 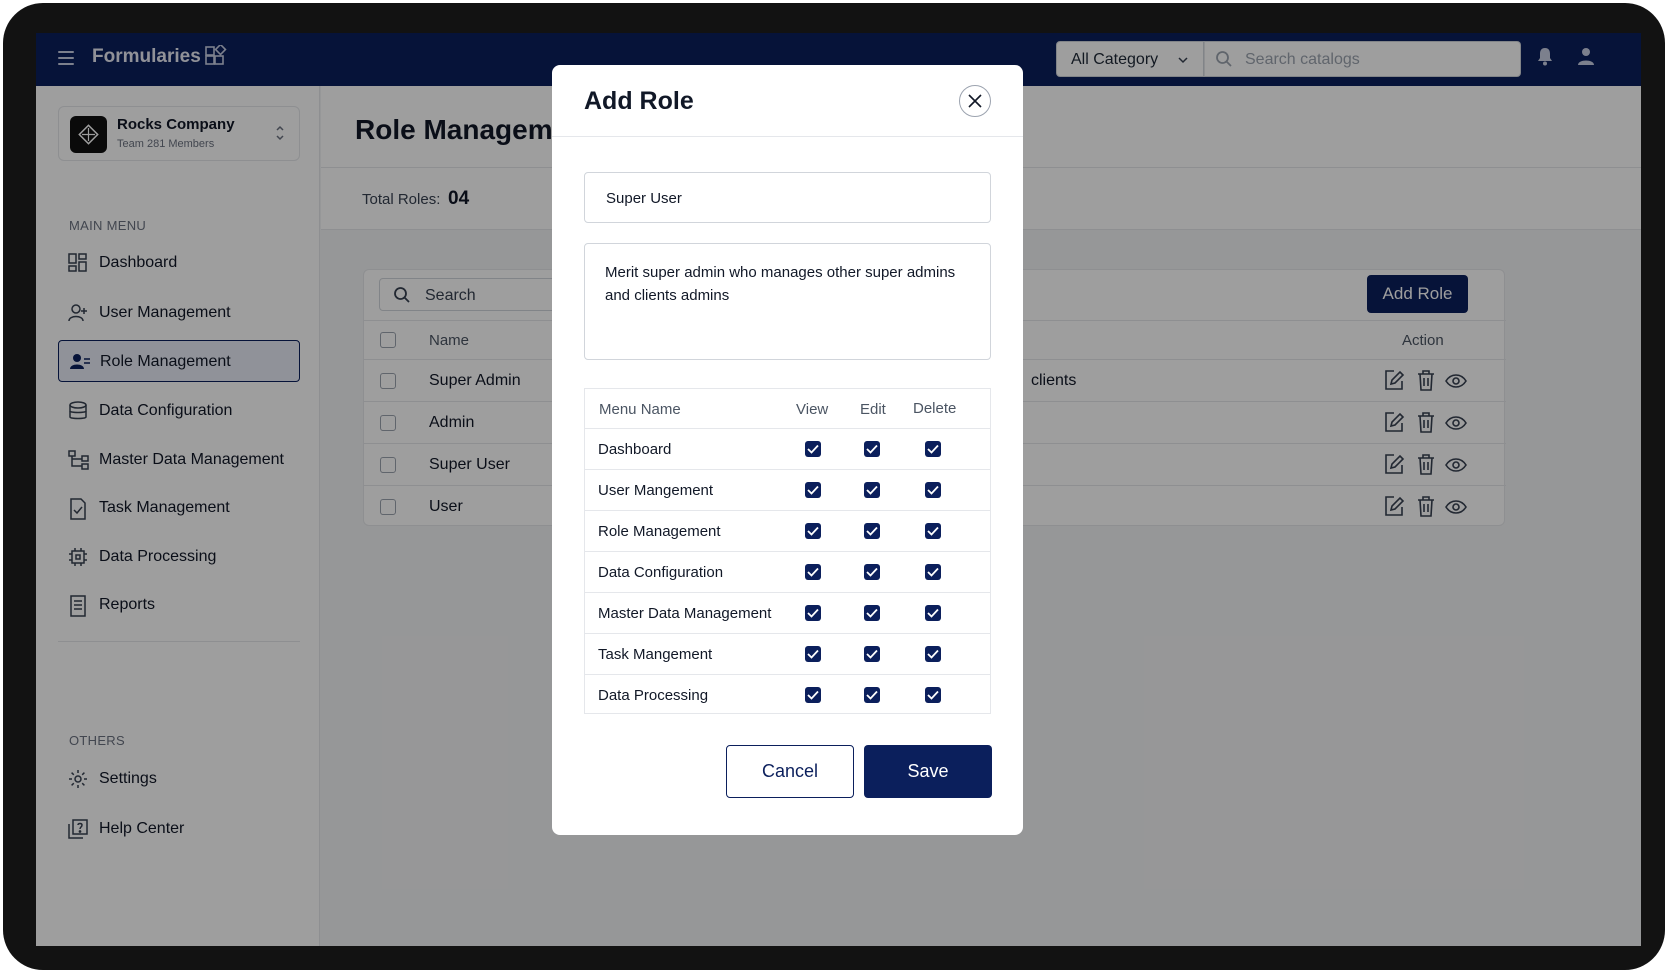 What do you see at coordinates (787, 572) in the screenshot?
I see `permission-row: Data Configuration` at bounding box center [787, 572].